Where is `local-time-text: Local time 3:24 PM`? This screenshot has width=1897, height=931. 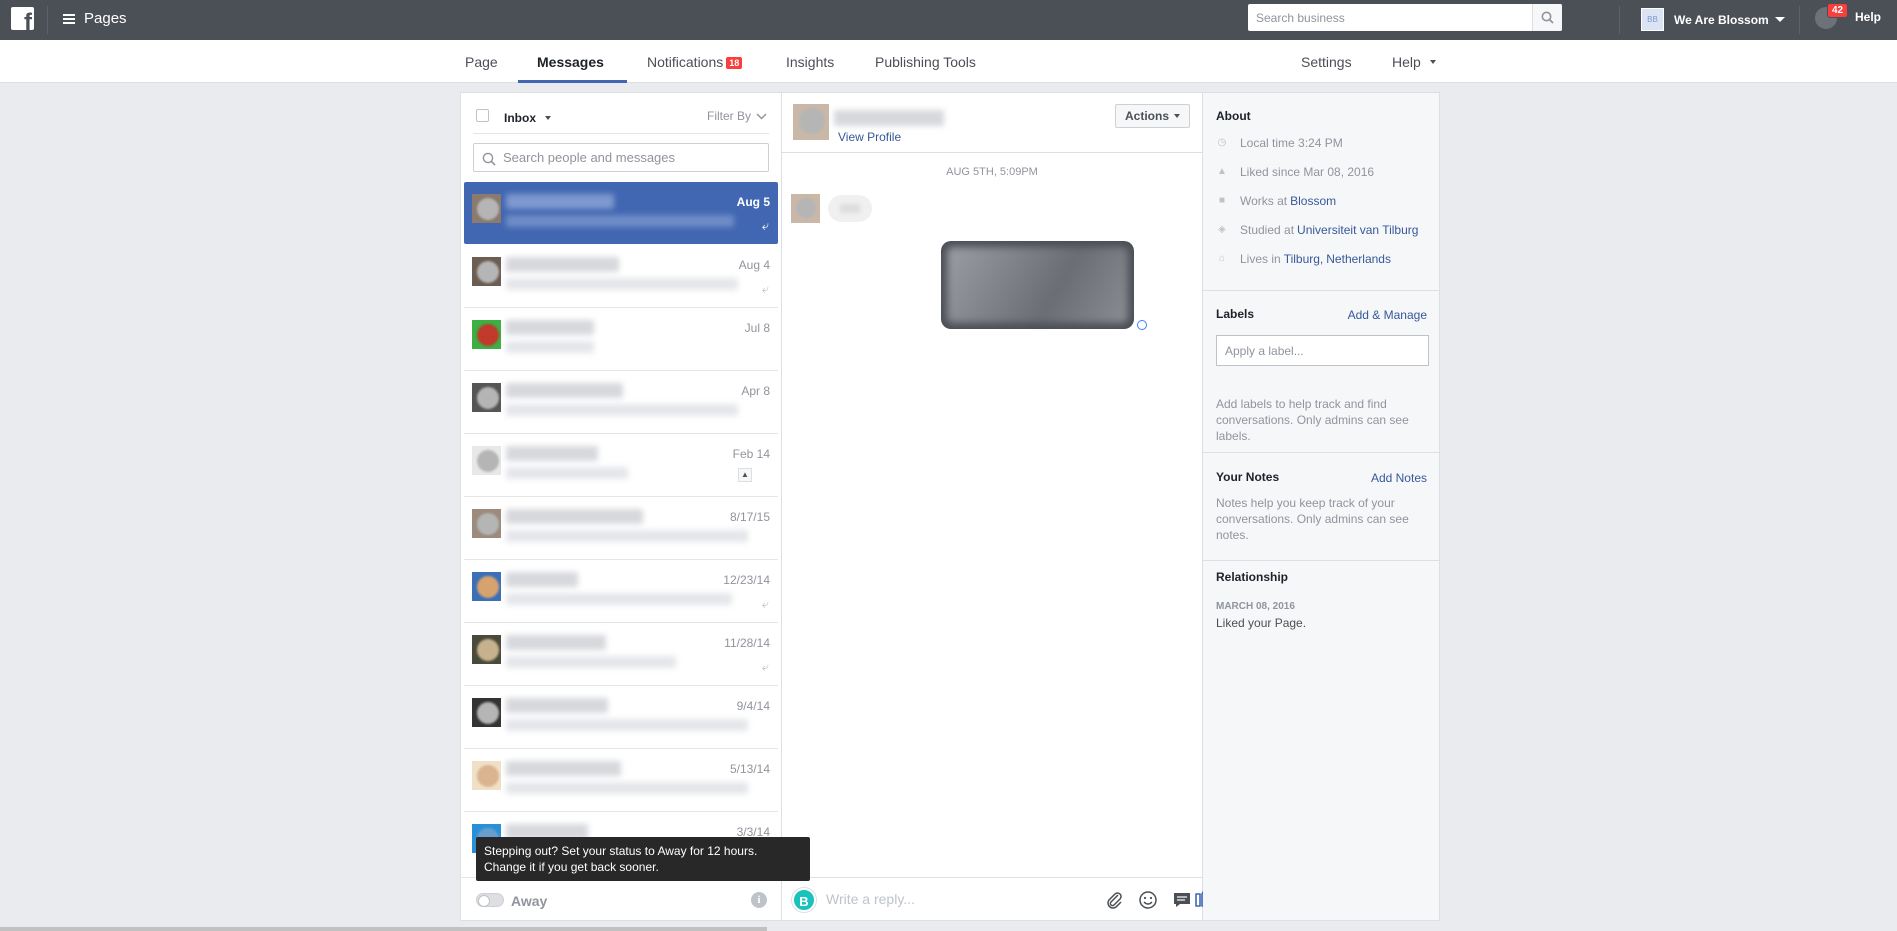 local-time-text: Local time 3:24 PM is located at coordinates (1291, 143).